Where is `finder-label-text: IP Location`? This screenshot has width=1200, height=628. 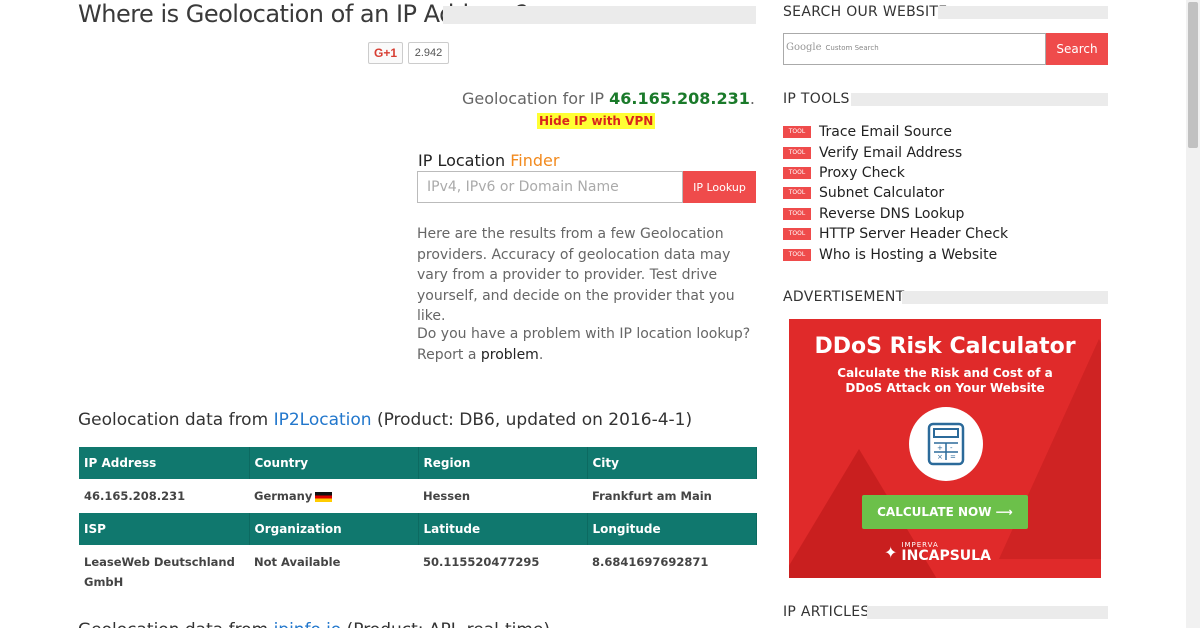 finder-label-text: IP Location is located at coordinates (464, 160).